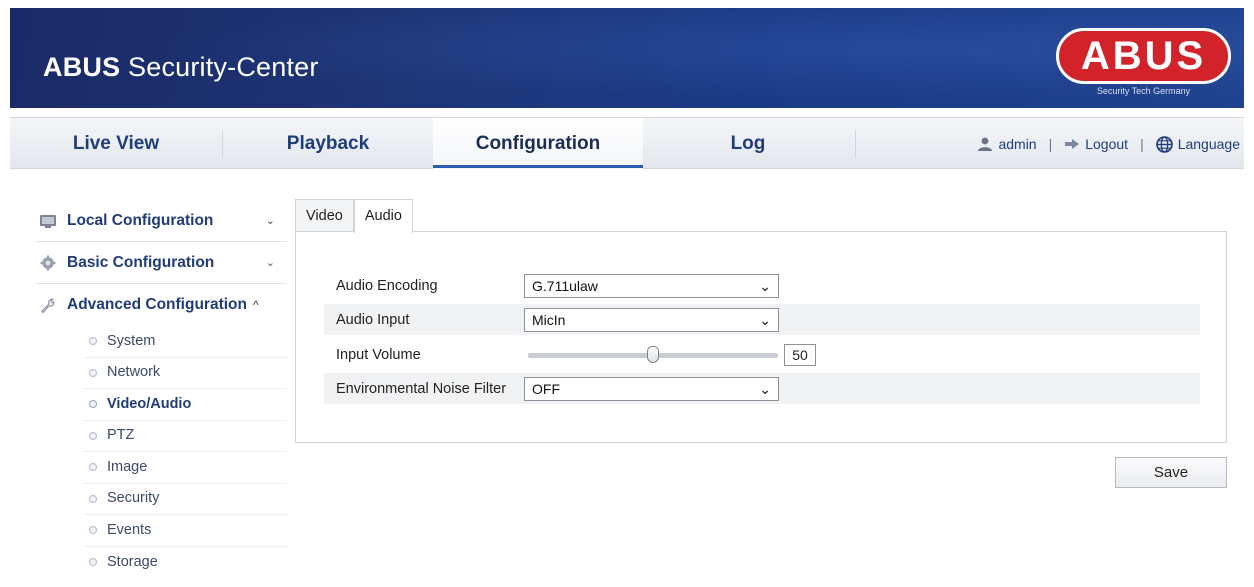 The image size is (1254, 587). Describe the element at coordinates (373, 319) in the screenshot. I see `audio-input-label: Audio Input` at that location.